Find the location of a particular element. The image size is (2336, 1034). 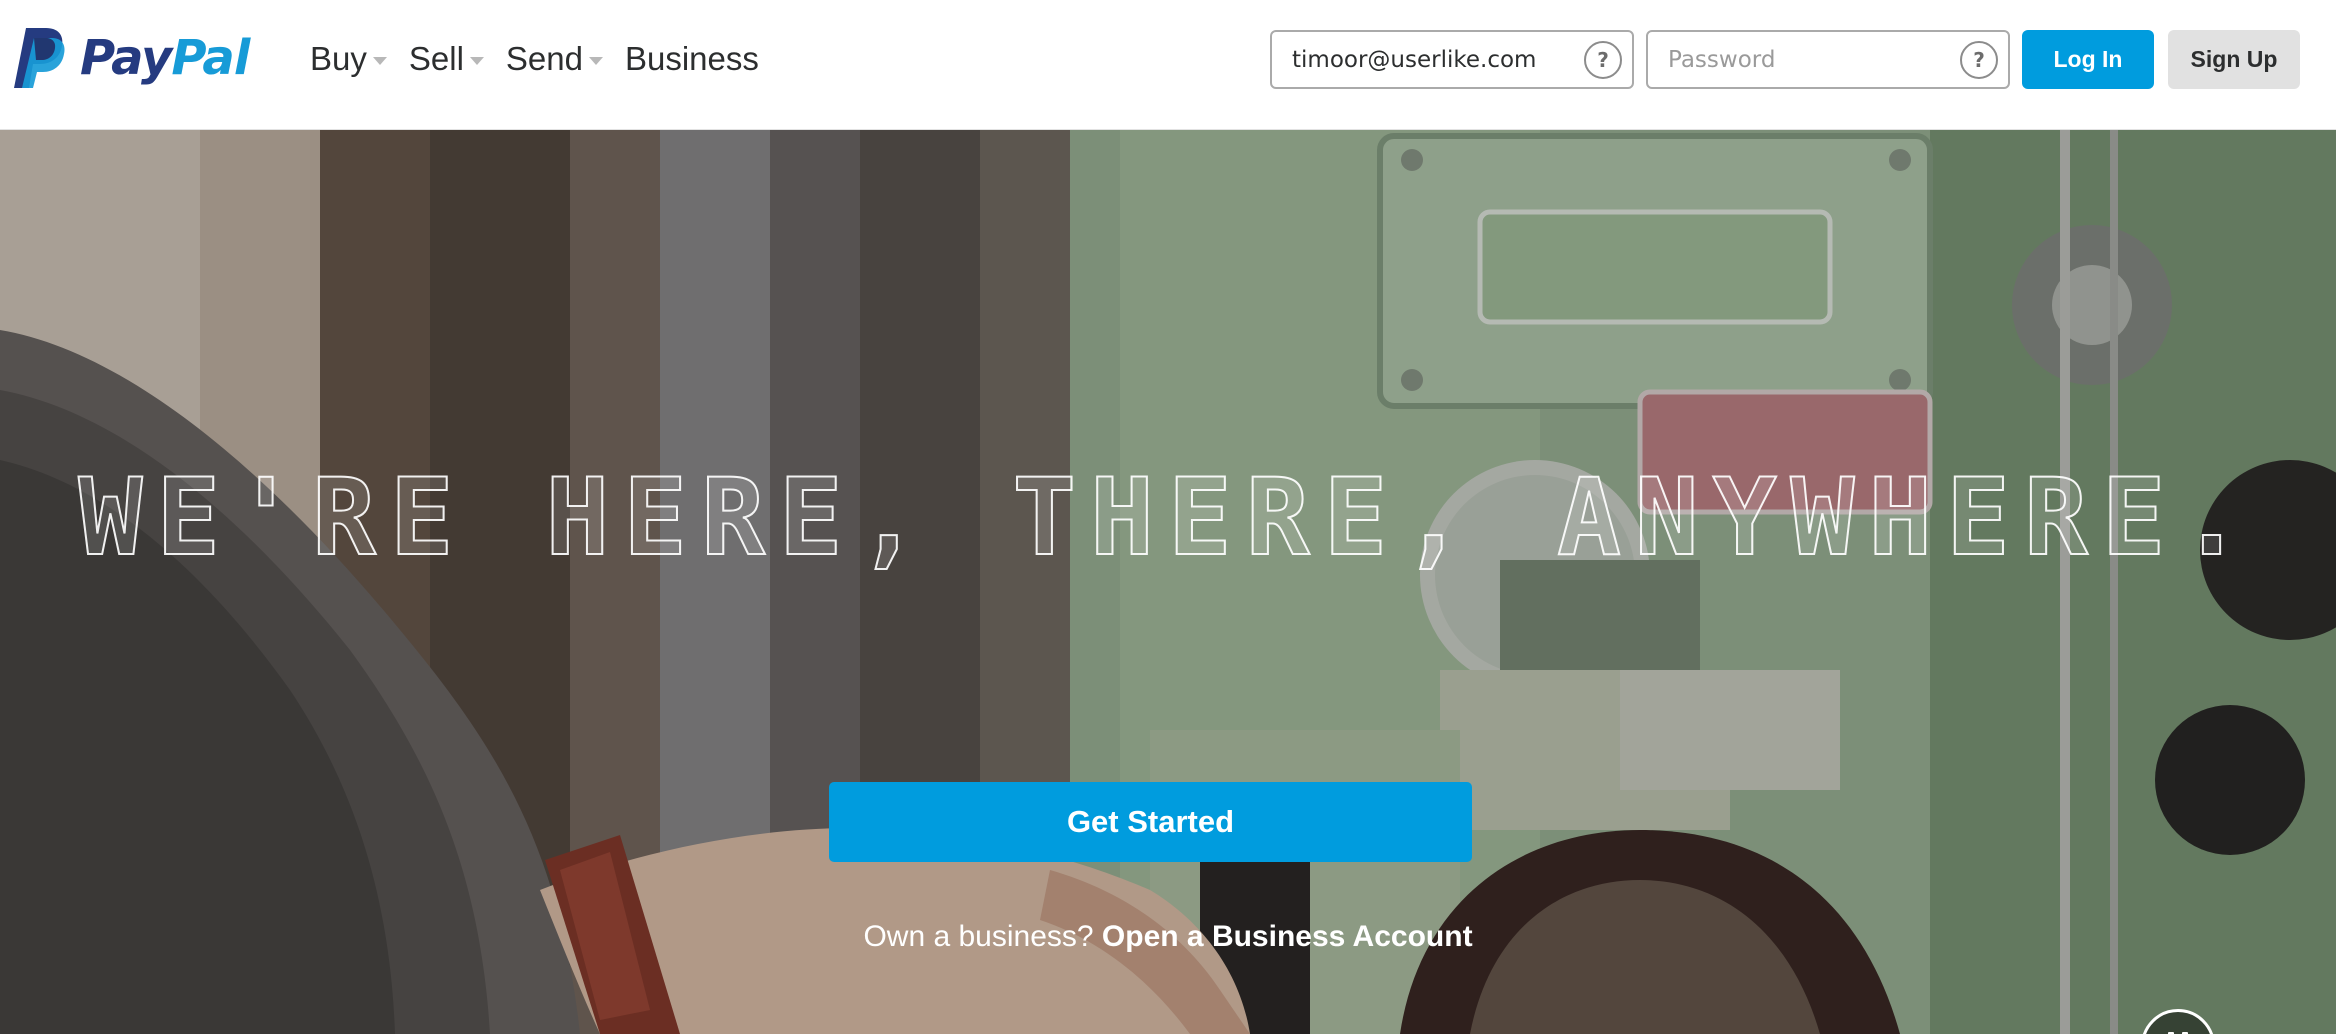

brand-wordmark: PayPal is located at coordinates (165, 58).